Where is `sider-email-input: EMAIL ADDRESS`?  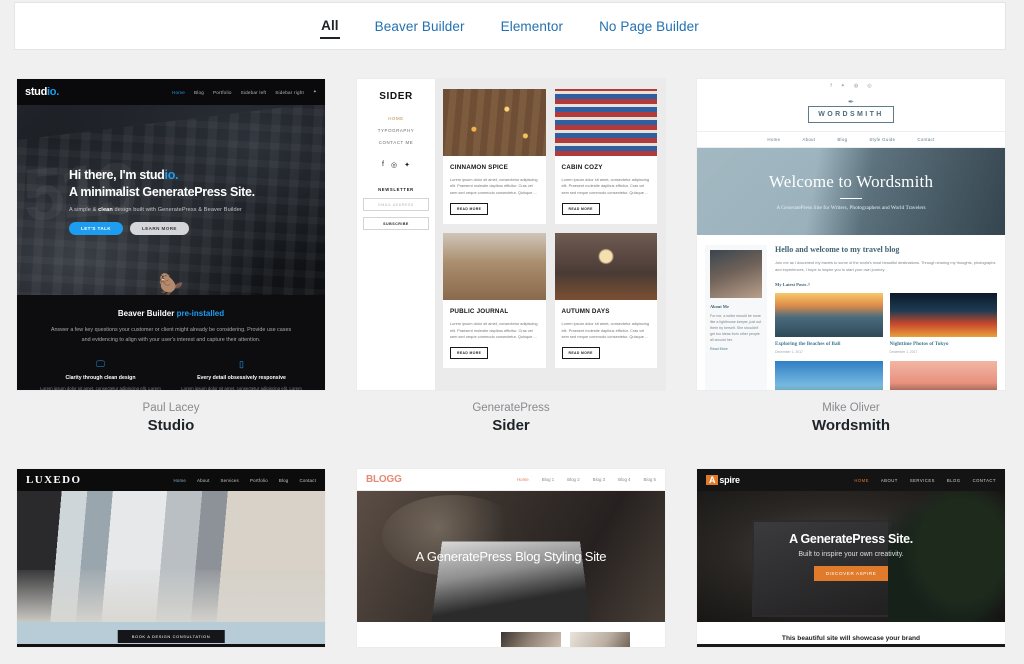
sider-email-input: EMAIL ADDRESS is located at coordinates (396, 204).